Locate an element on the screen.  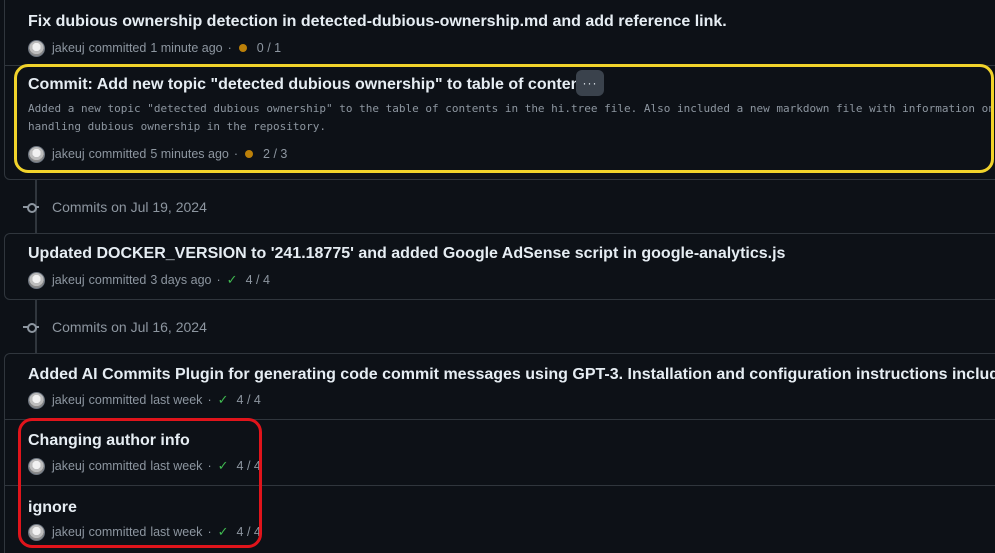
group-date-label: Commits on Jul 16, 2024 is located at coordinates (129, 327).